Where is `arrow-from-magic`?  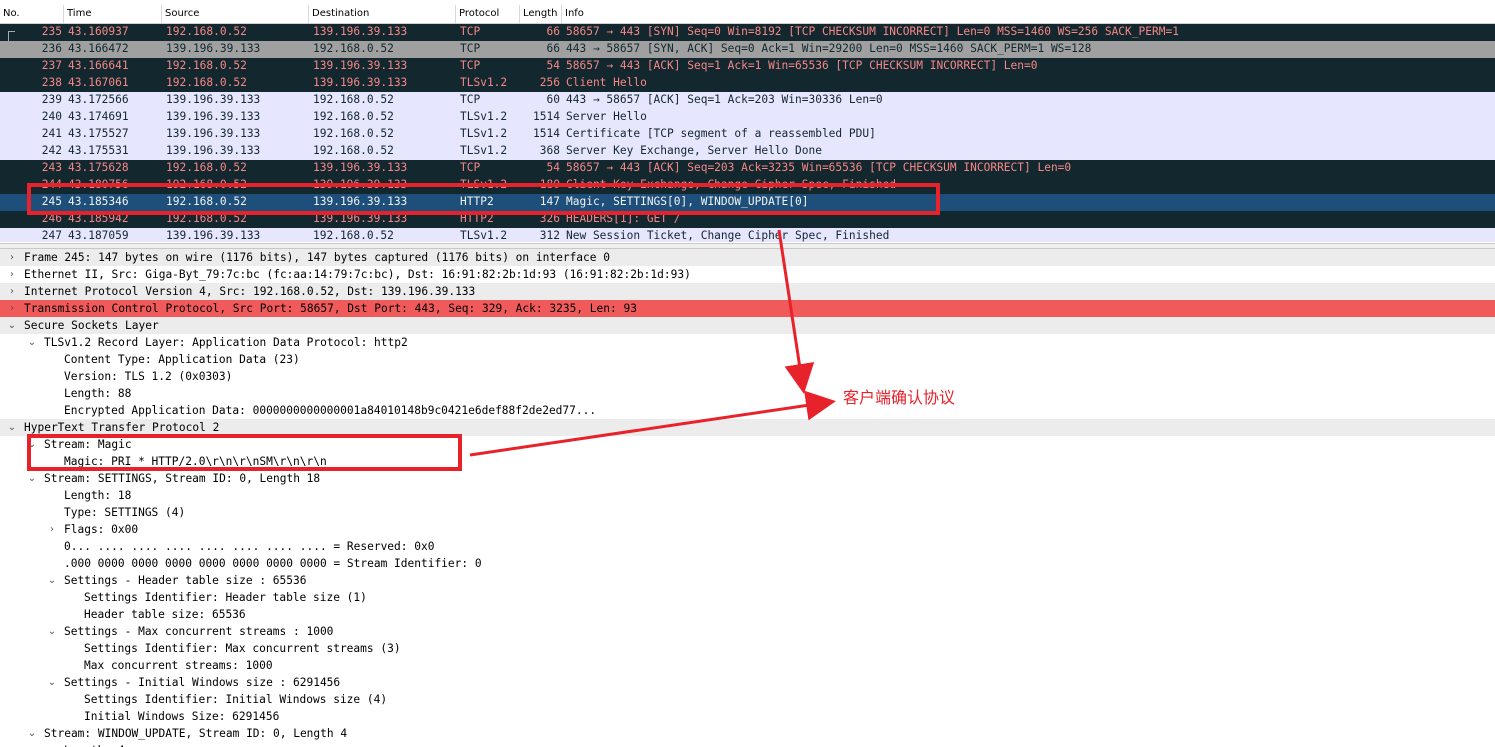
arrow-from-magic is located at coordinates (652, 423).